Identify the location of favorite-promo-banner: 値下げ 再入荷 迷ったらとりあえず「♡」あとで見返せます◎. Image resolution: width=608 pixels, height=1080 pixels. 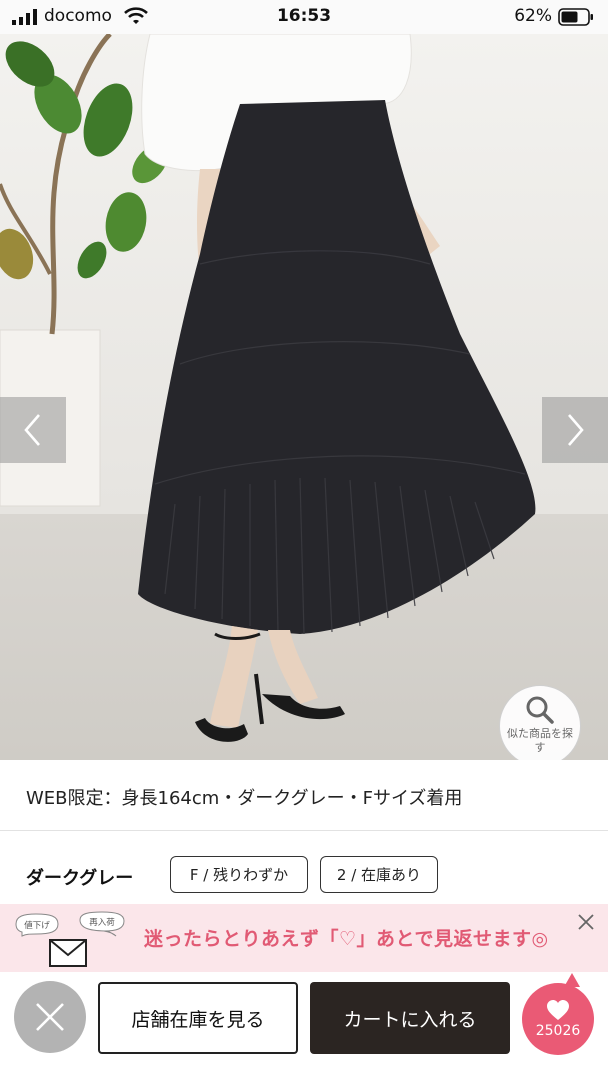
(304, 938).